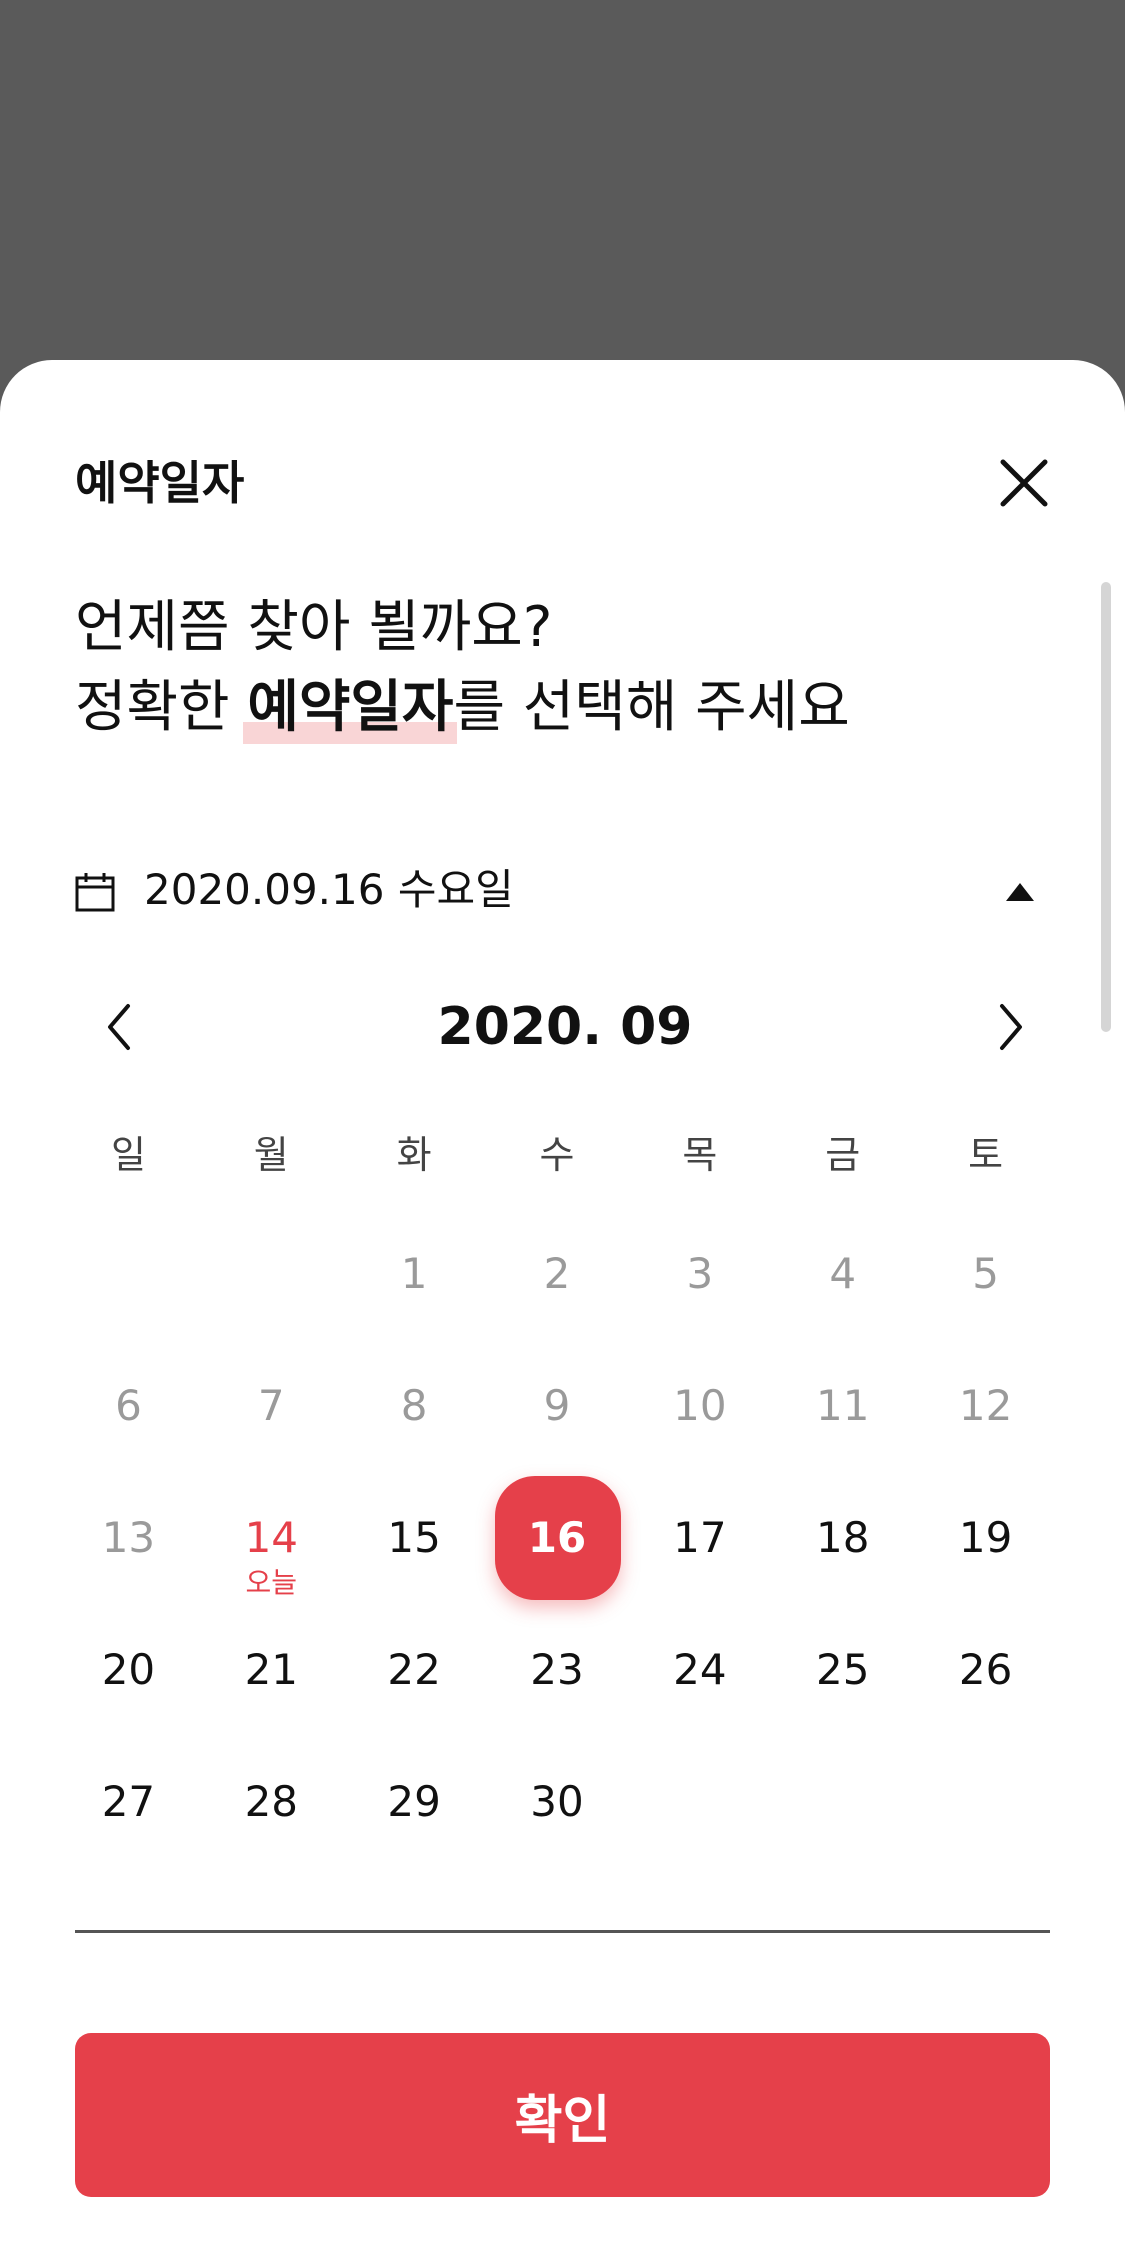 This screenshot has width=1125, height=2259. I want to click on intro-text: 언제쯤 찾아 뵐까요? 정확한 예약일자를 선택해 주세요, so click(565, 668).